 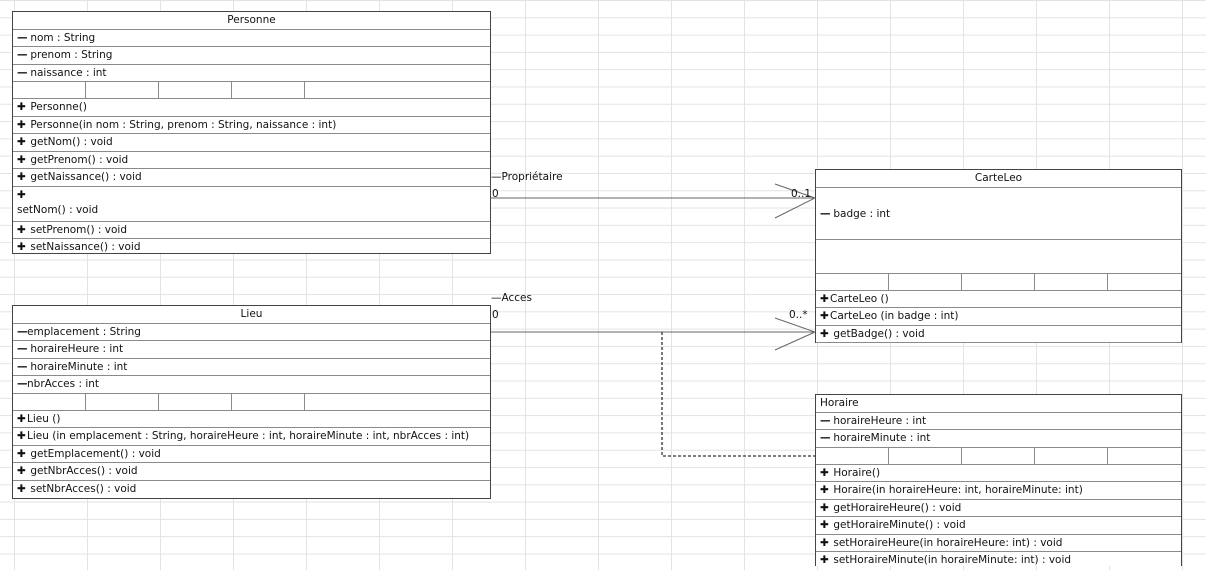 I want to click on proprietaire-target-multiplicity: 0..1, so click(x=801, y=194).